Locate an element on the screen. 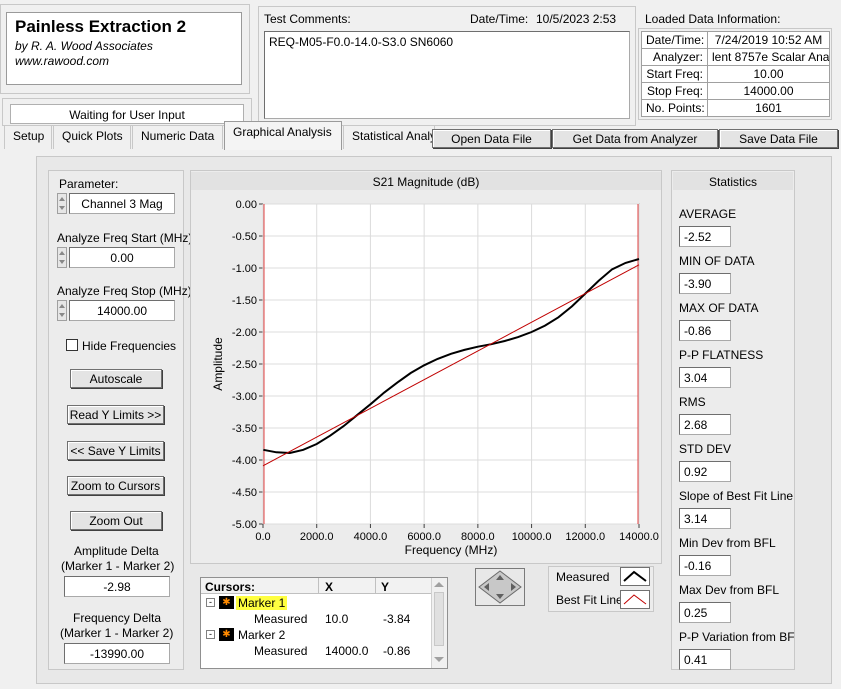  frequency-delta-sublabel: (Marker 1 - Marker 2) is located at coordinates (117, 633).